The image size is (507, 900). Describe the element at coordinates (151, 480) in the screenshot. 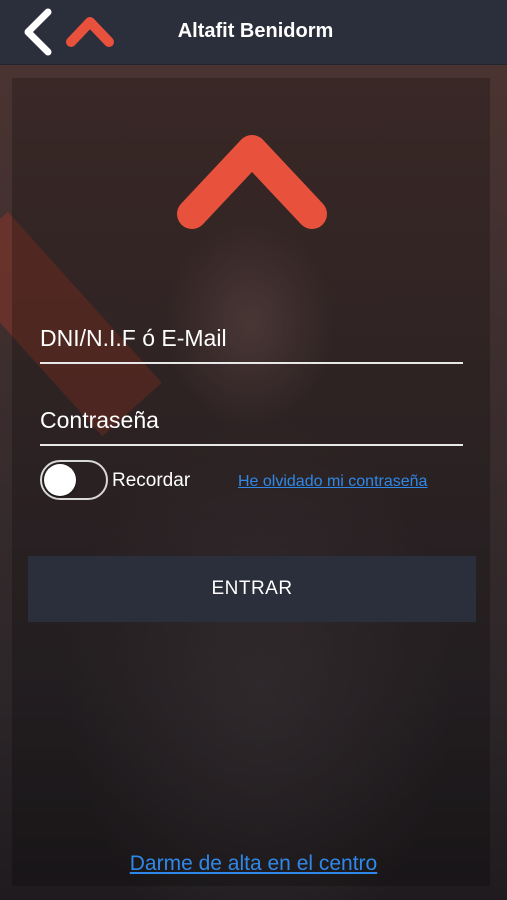

I see `remember-label: Recordar` at that location.